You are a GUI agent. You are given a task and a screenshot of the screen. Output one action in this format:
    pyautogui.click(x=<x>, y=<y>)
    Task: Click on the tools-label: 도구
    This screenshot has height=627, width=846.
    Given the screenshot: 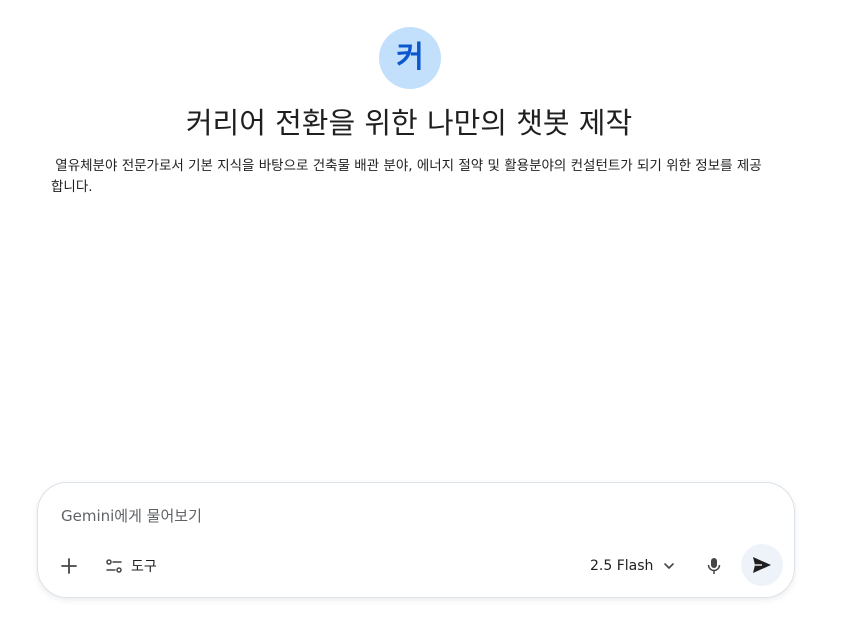 What is the action you would take?
    pyautogui.click(x=144, y=567)
    